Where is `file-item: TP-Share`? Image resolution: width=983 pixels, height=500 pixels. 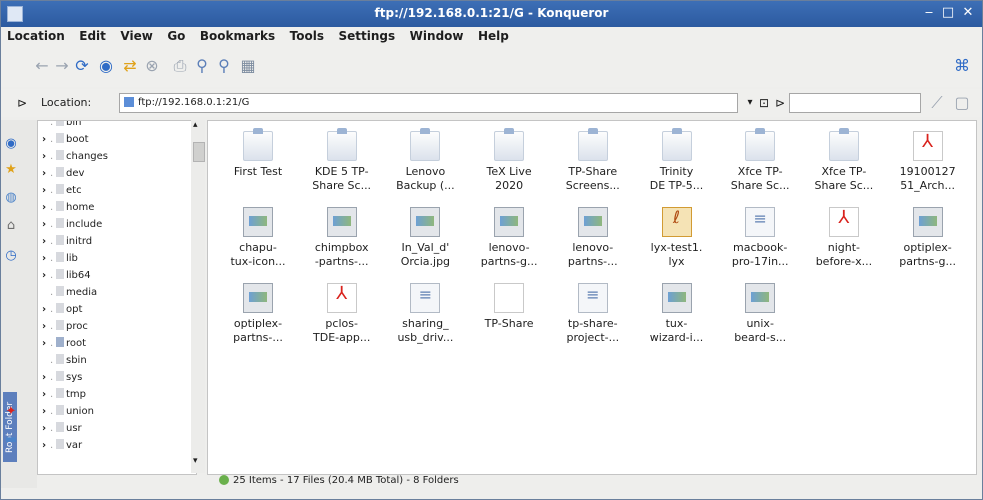 file-item: TP-Share is located at coordinates (509, 307).